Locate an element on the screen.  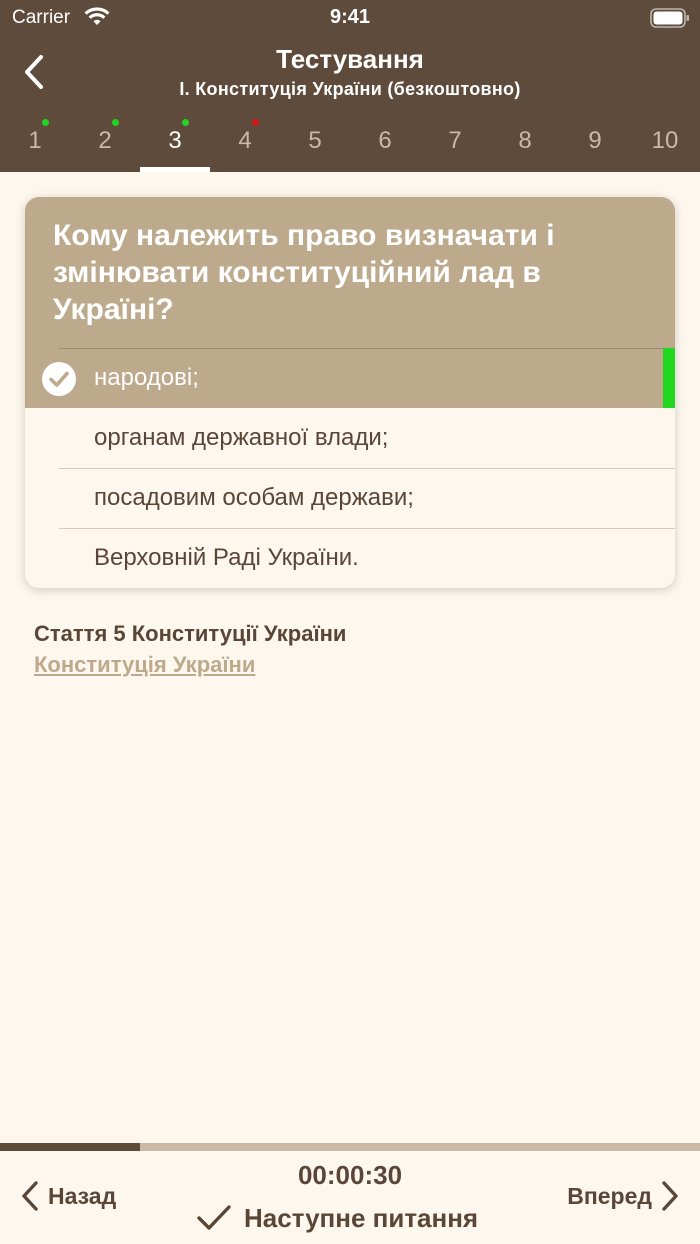
forward-button: Вперед is located at coordinates (623, 1196).